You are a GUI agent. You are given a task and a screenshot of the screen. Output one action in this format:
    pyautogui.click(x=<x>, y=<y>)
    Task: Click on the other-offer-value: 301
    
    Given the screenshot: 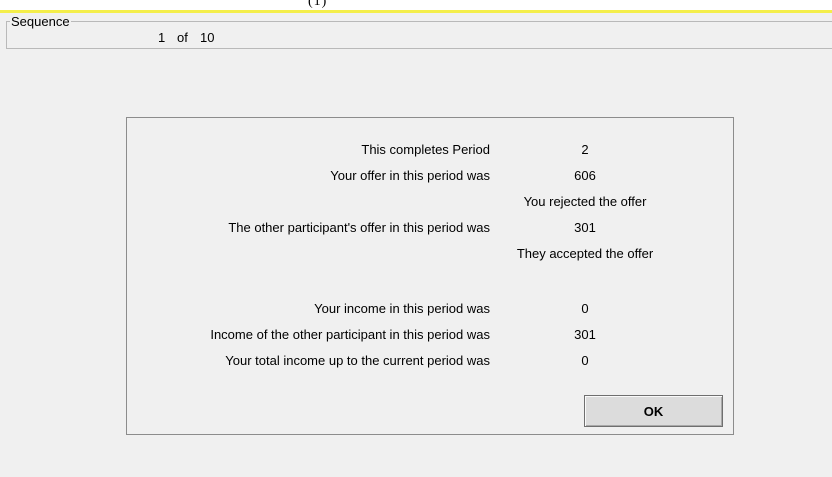 What is the action you would take?
    pyautogui.click(x=585, y=227)
    